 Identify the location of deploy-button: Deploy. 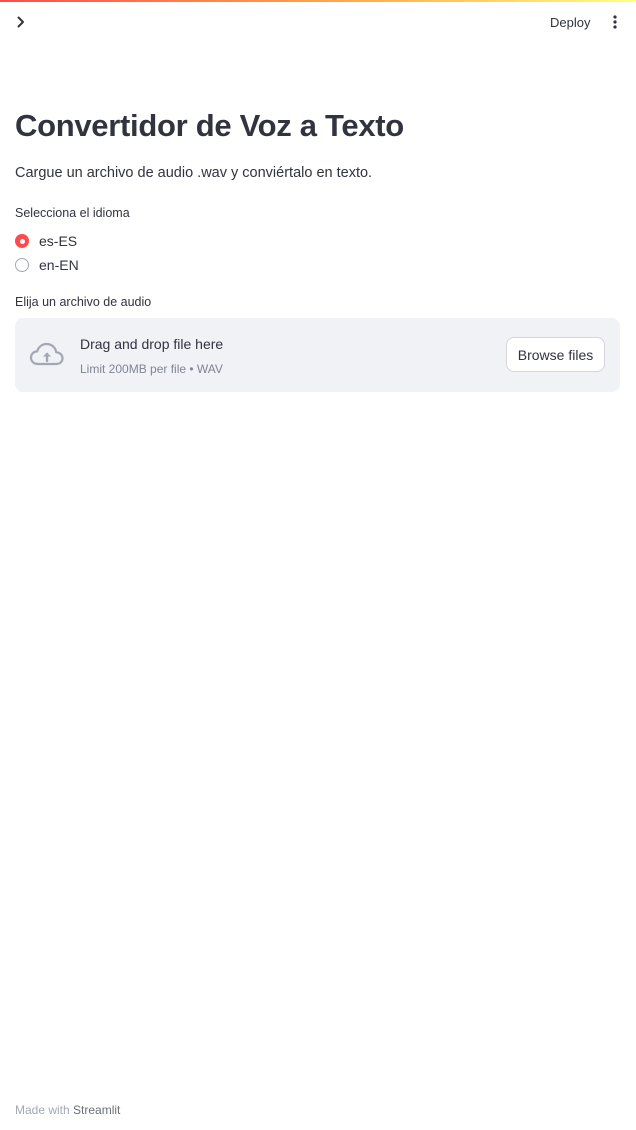
(570, 22).